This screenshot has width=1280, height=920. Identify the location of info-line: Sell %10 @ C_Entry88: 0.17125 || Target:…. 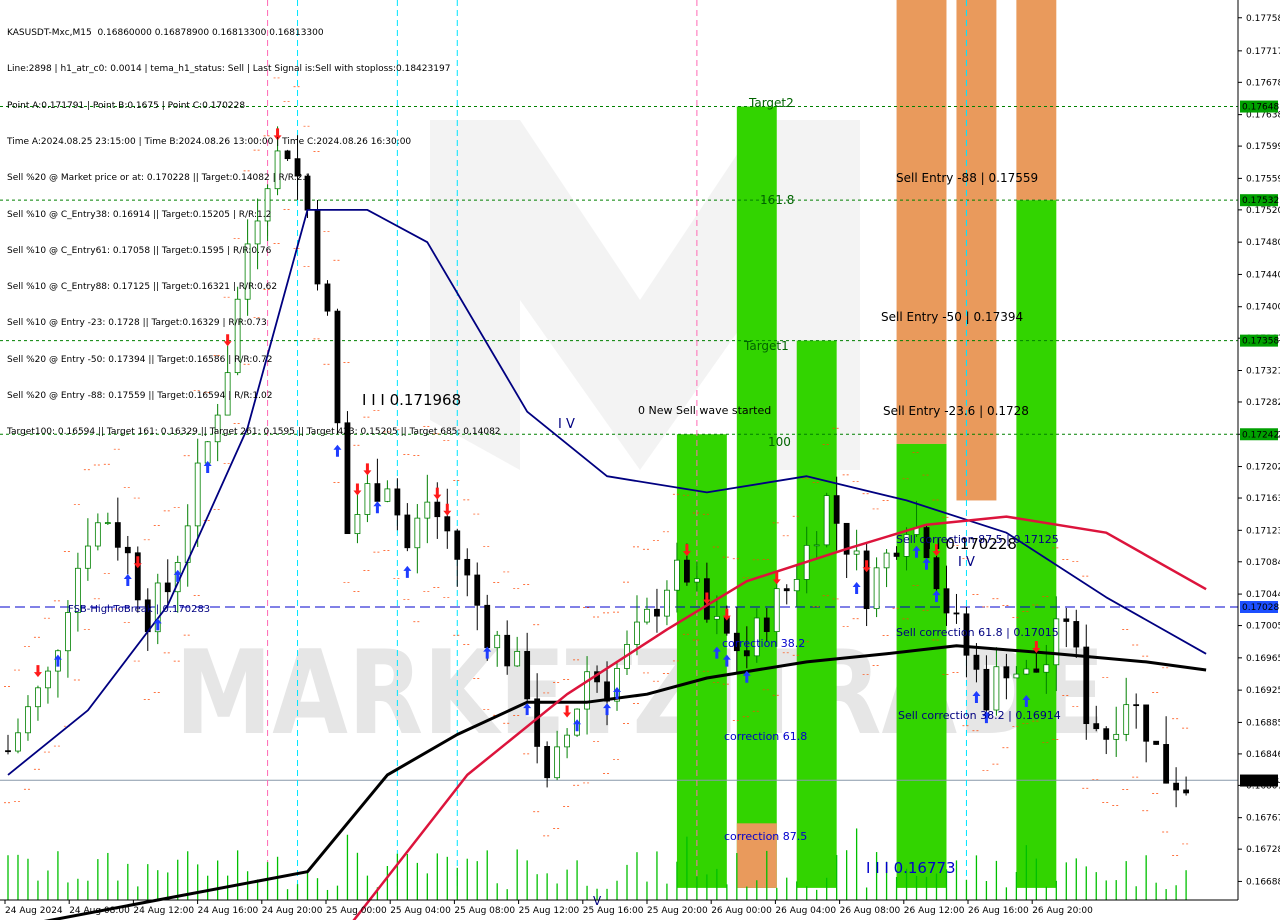
(142, 287).